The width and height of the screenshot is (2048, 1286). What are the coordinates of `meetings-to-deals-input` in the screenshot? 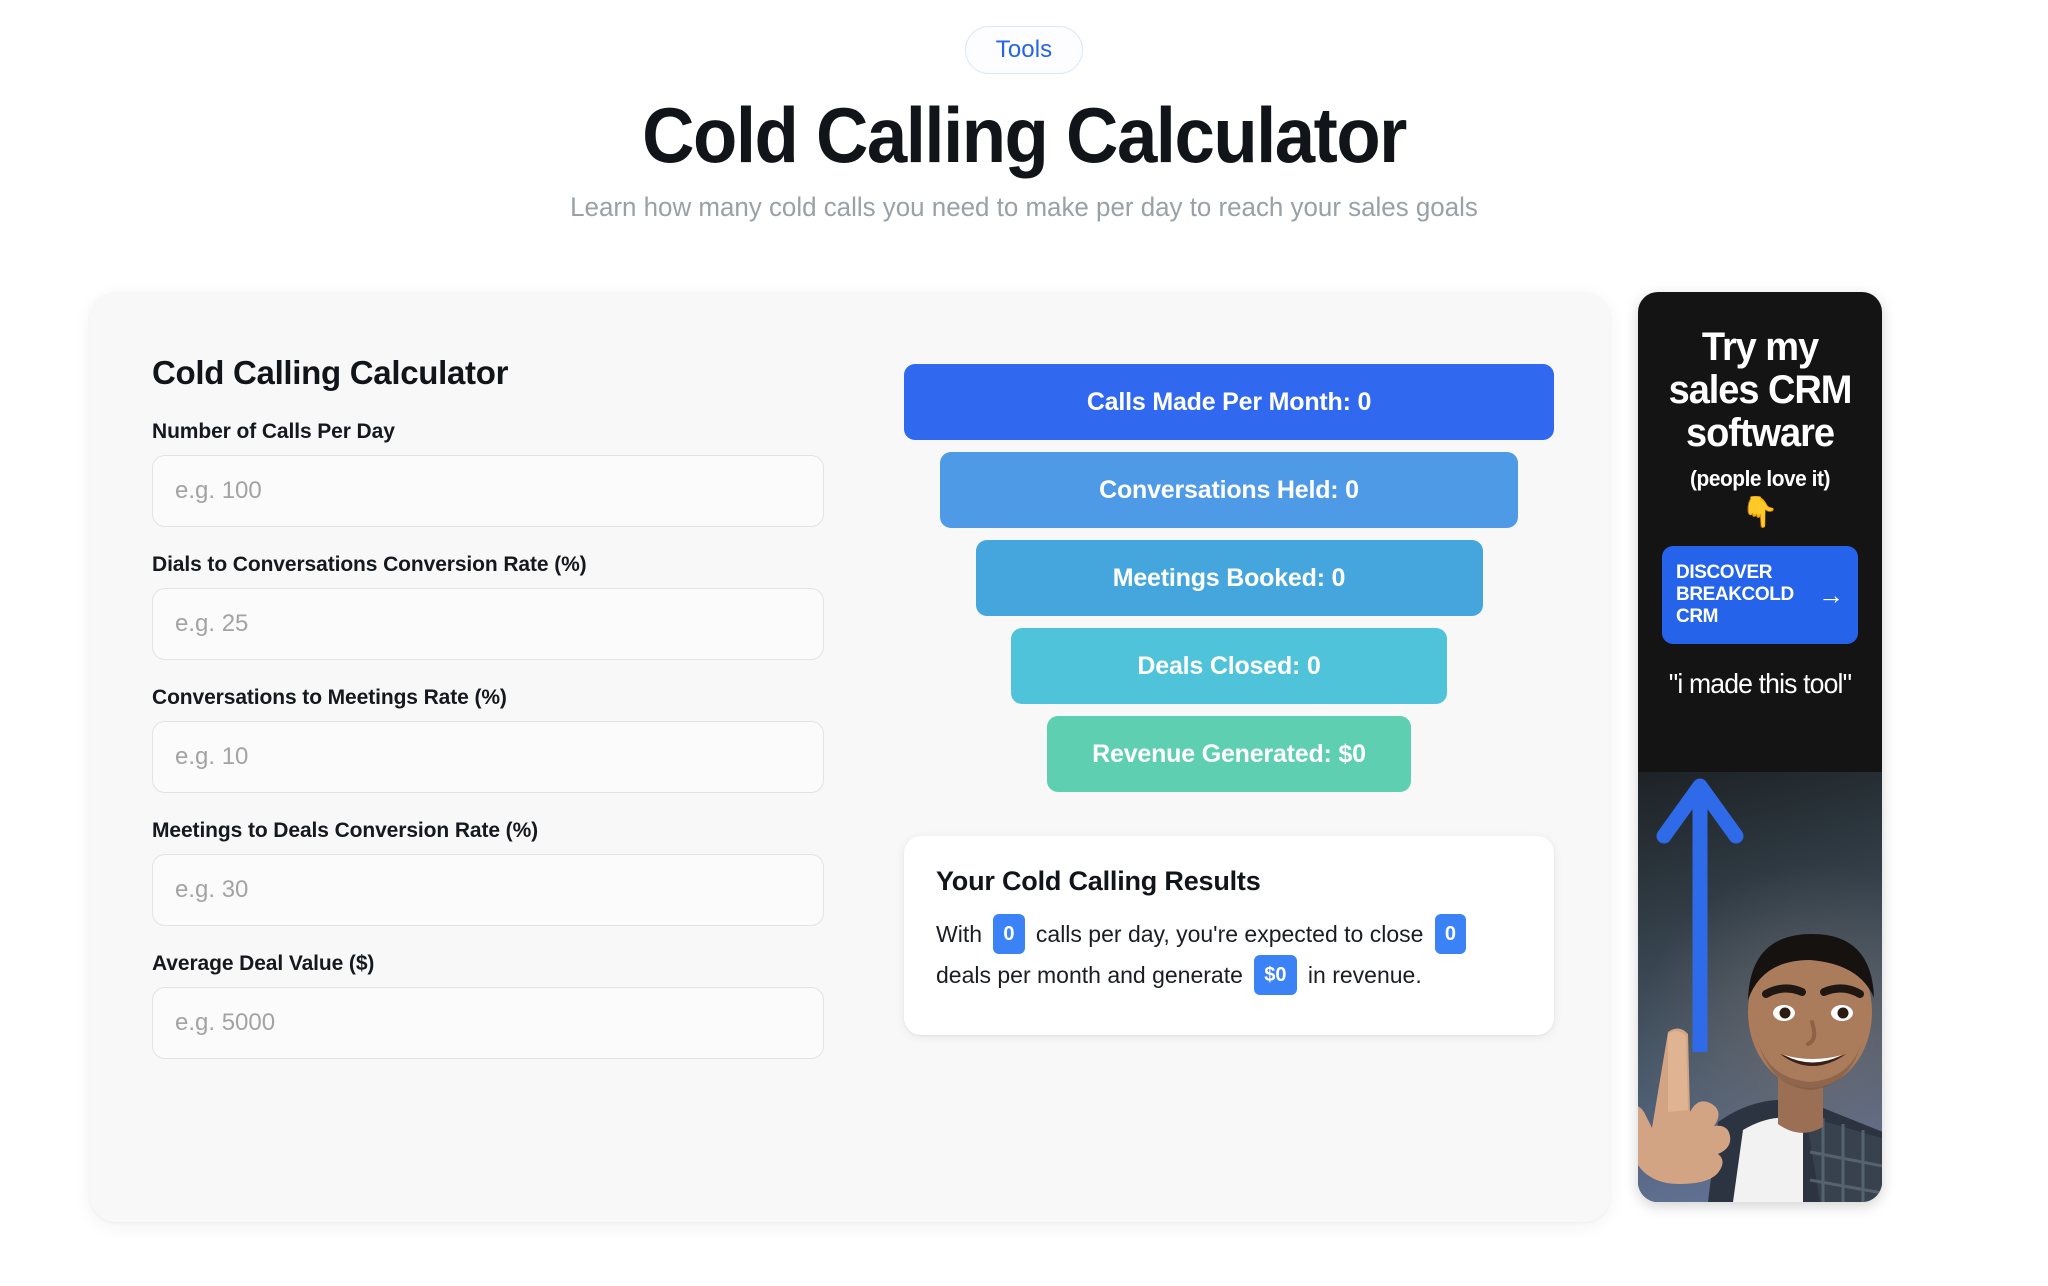 It's located at (488, 890).